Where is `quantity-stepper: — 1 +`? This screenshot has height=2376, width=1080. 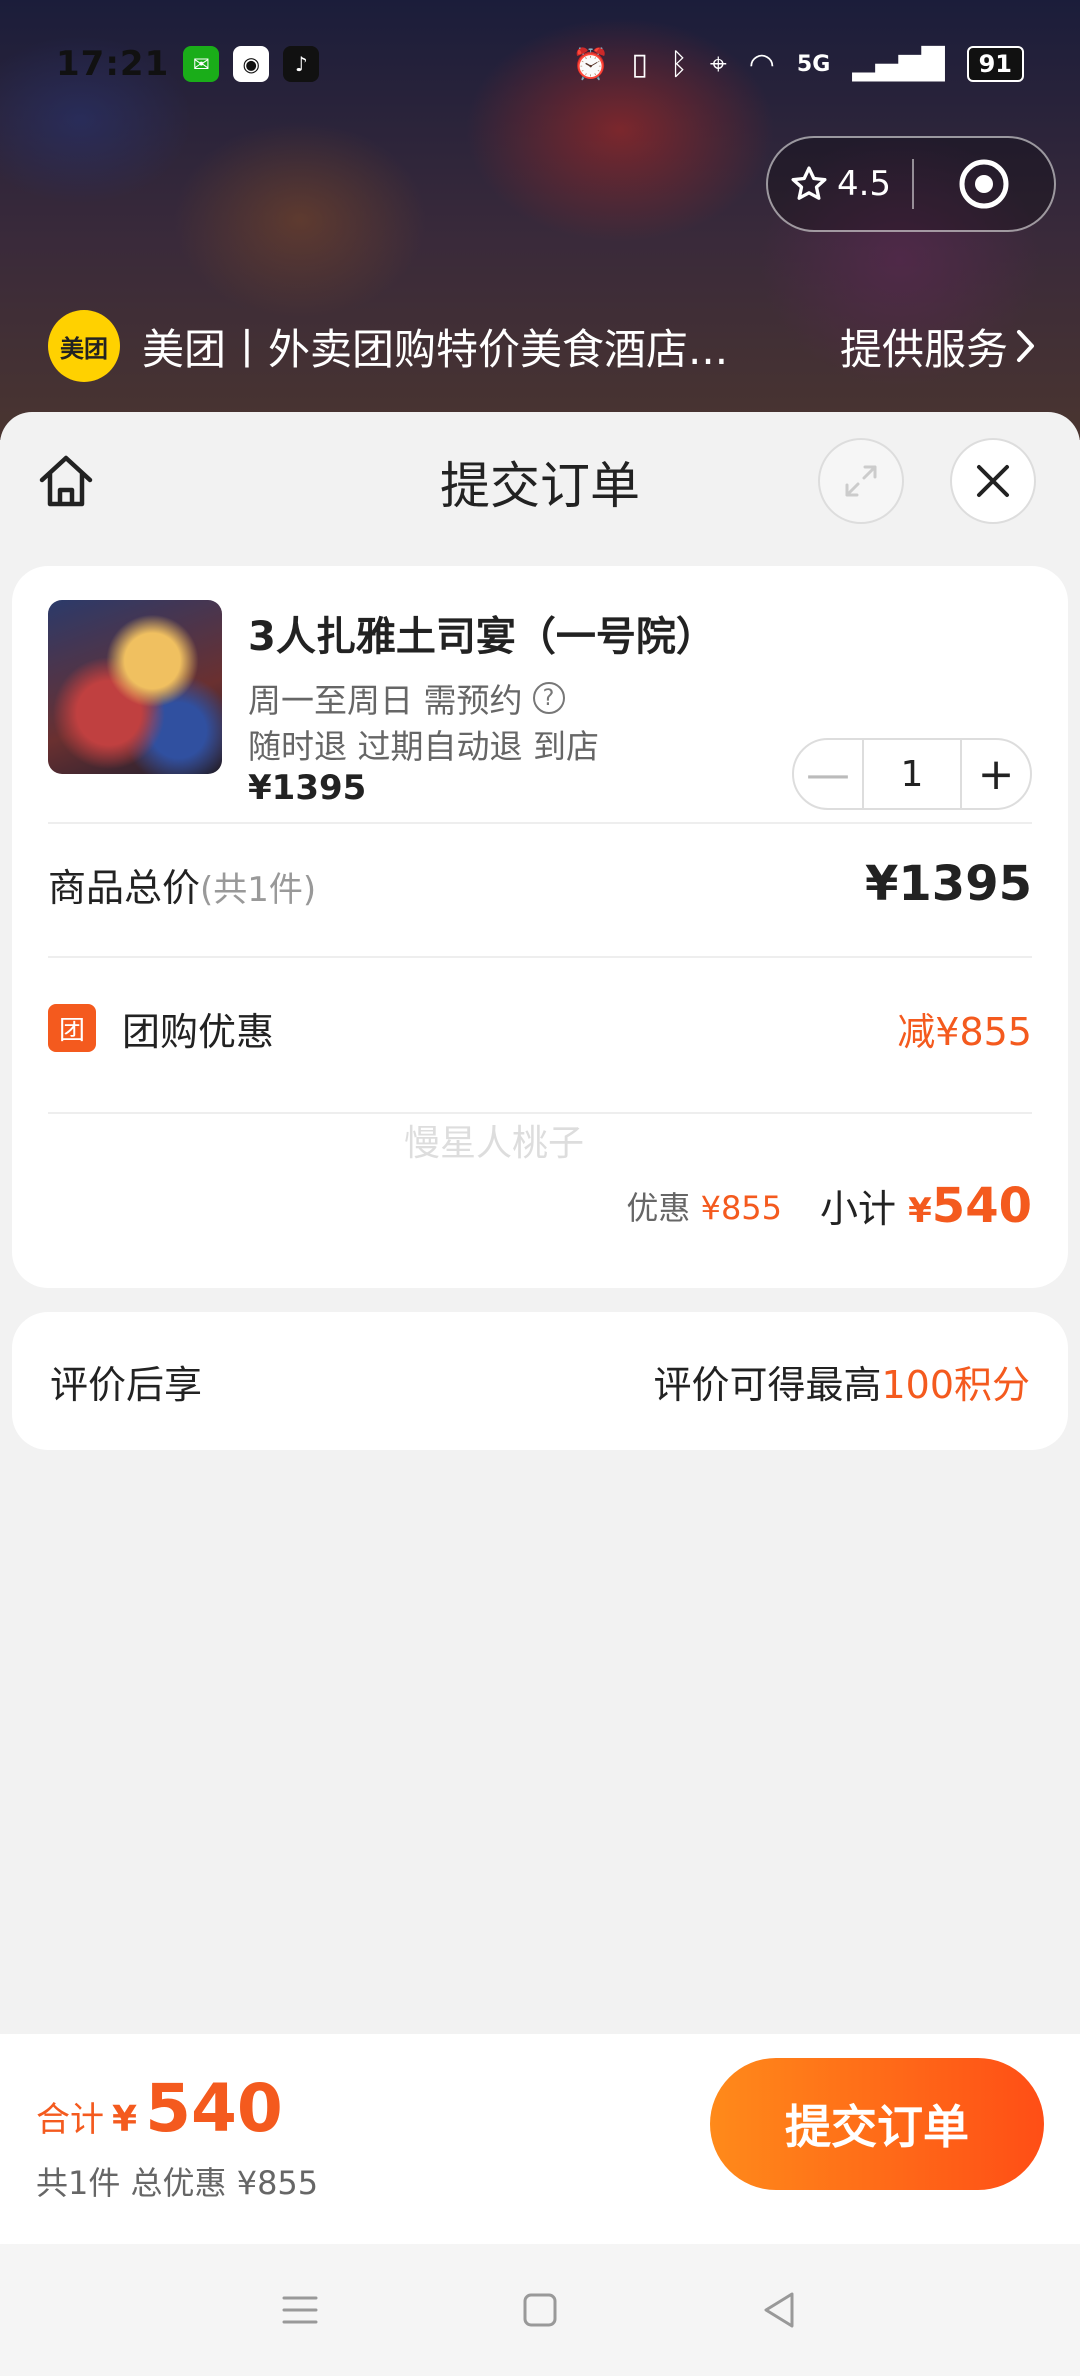 quantity-stepper: — 1 + is located at coordinates (912, 774).